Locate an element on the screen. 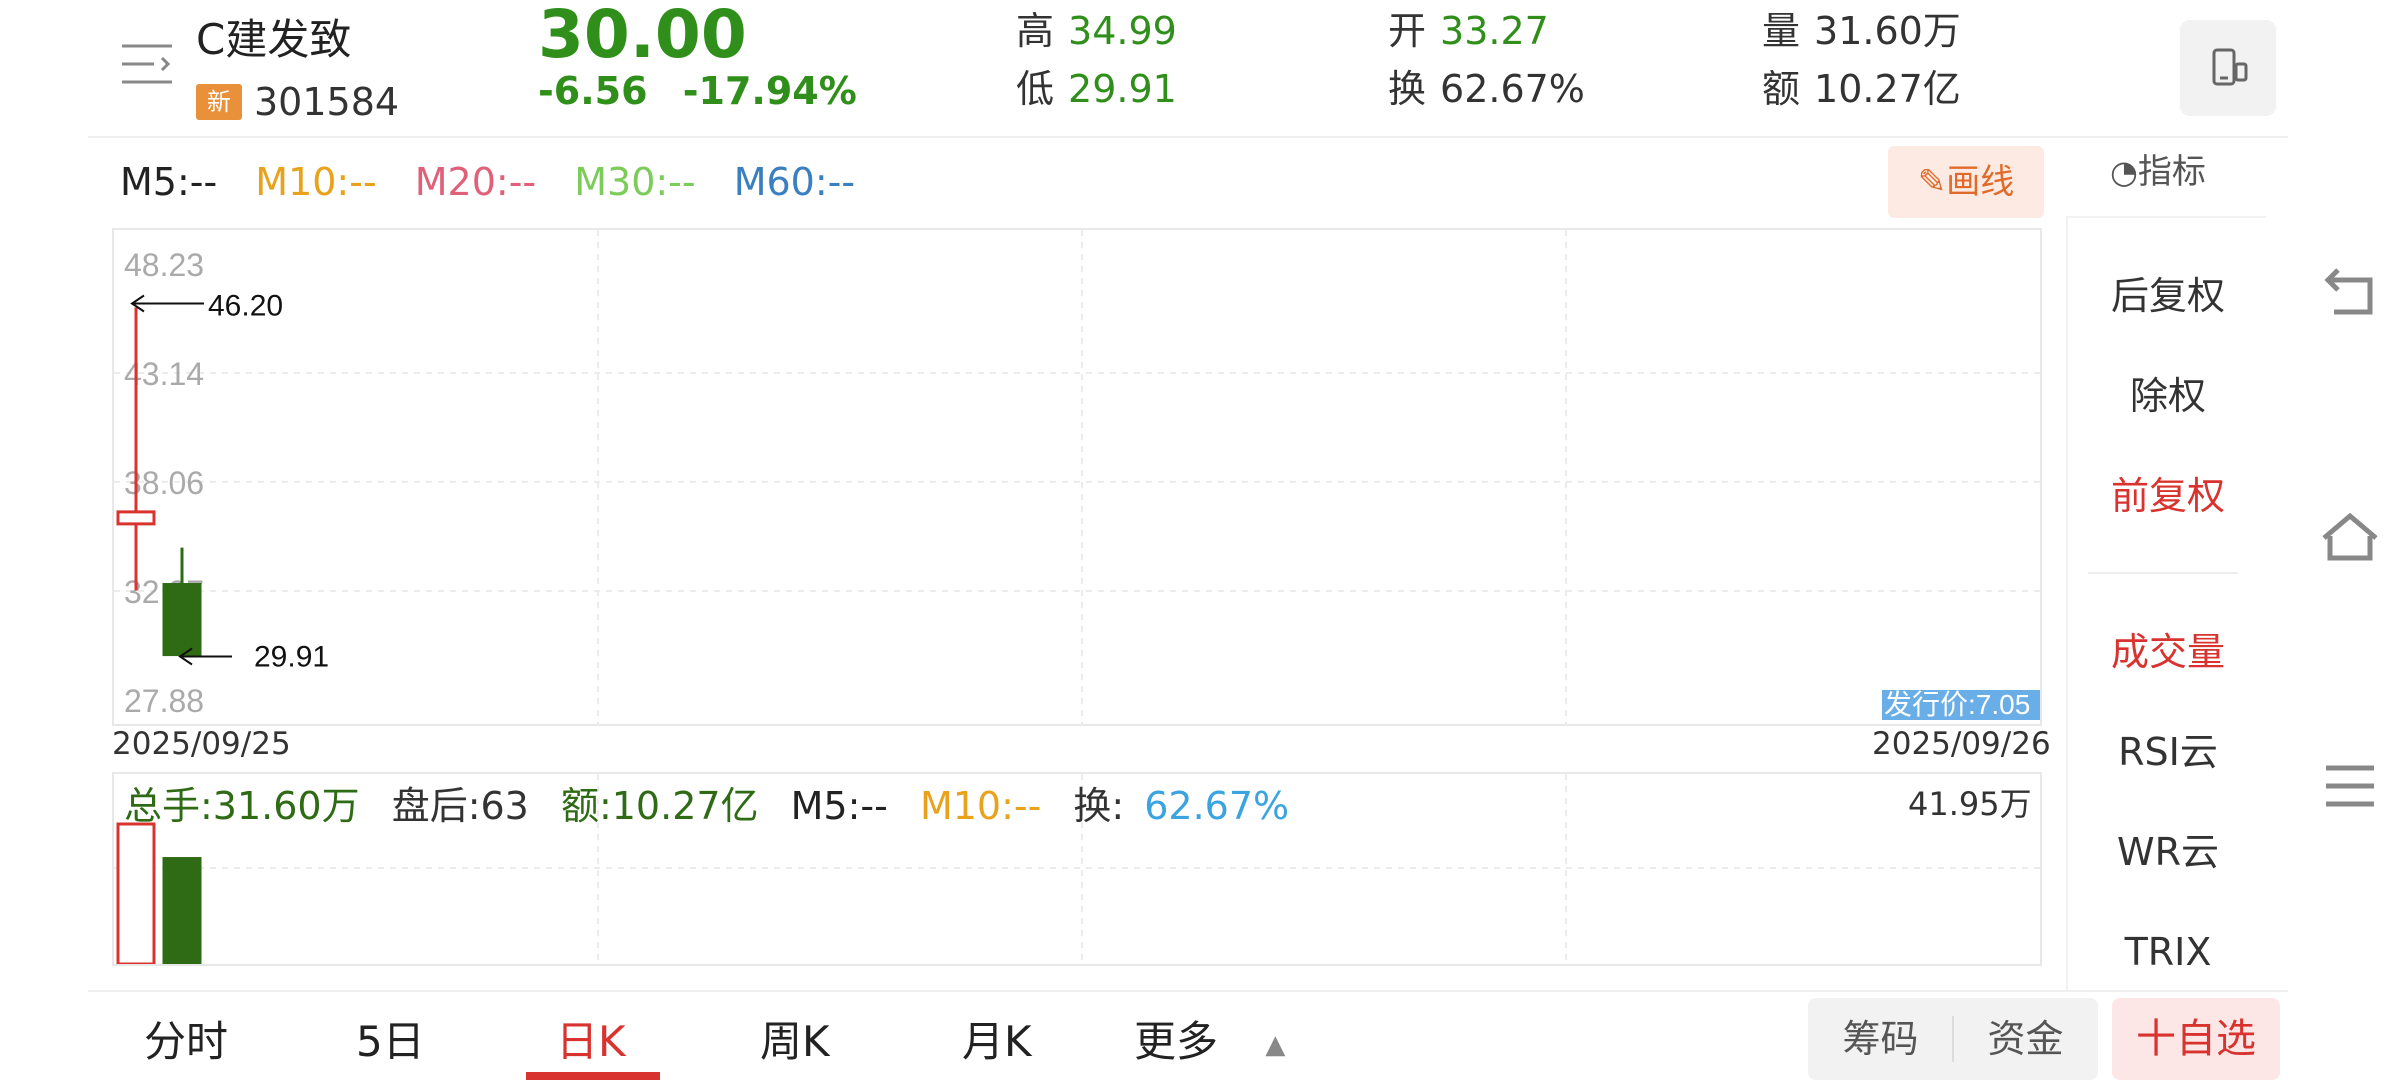 The image size is (2400, 1080). stat-label: 高 is located at coordinates (1035, 31).